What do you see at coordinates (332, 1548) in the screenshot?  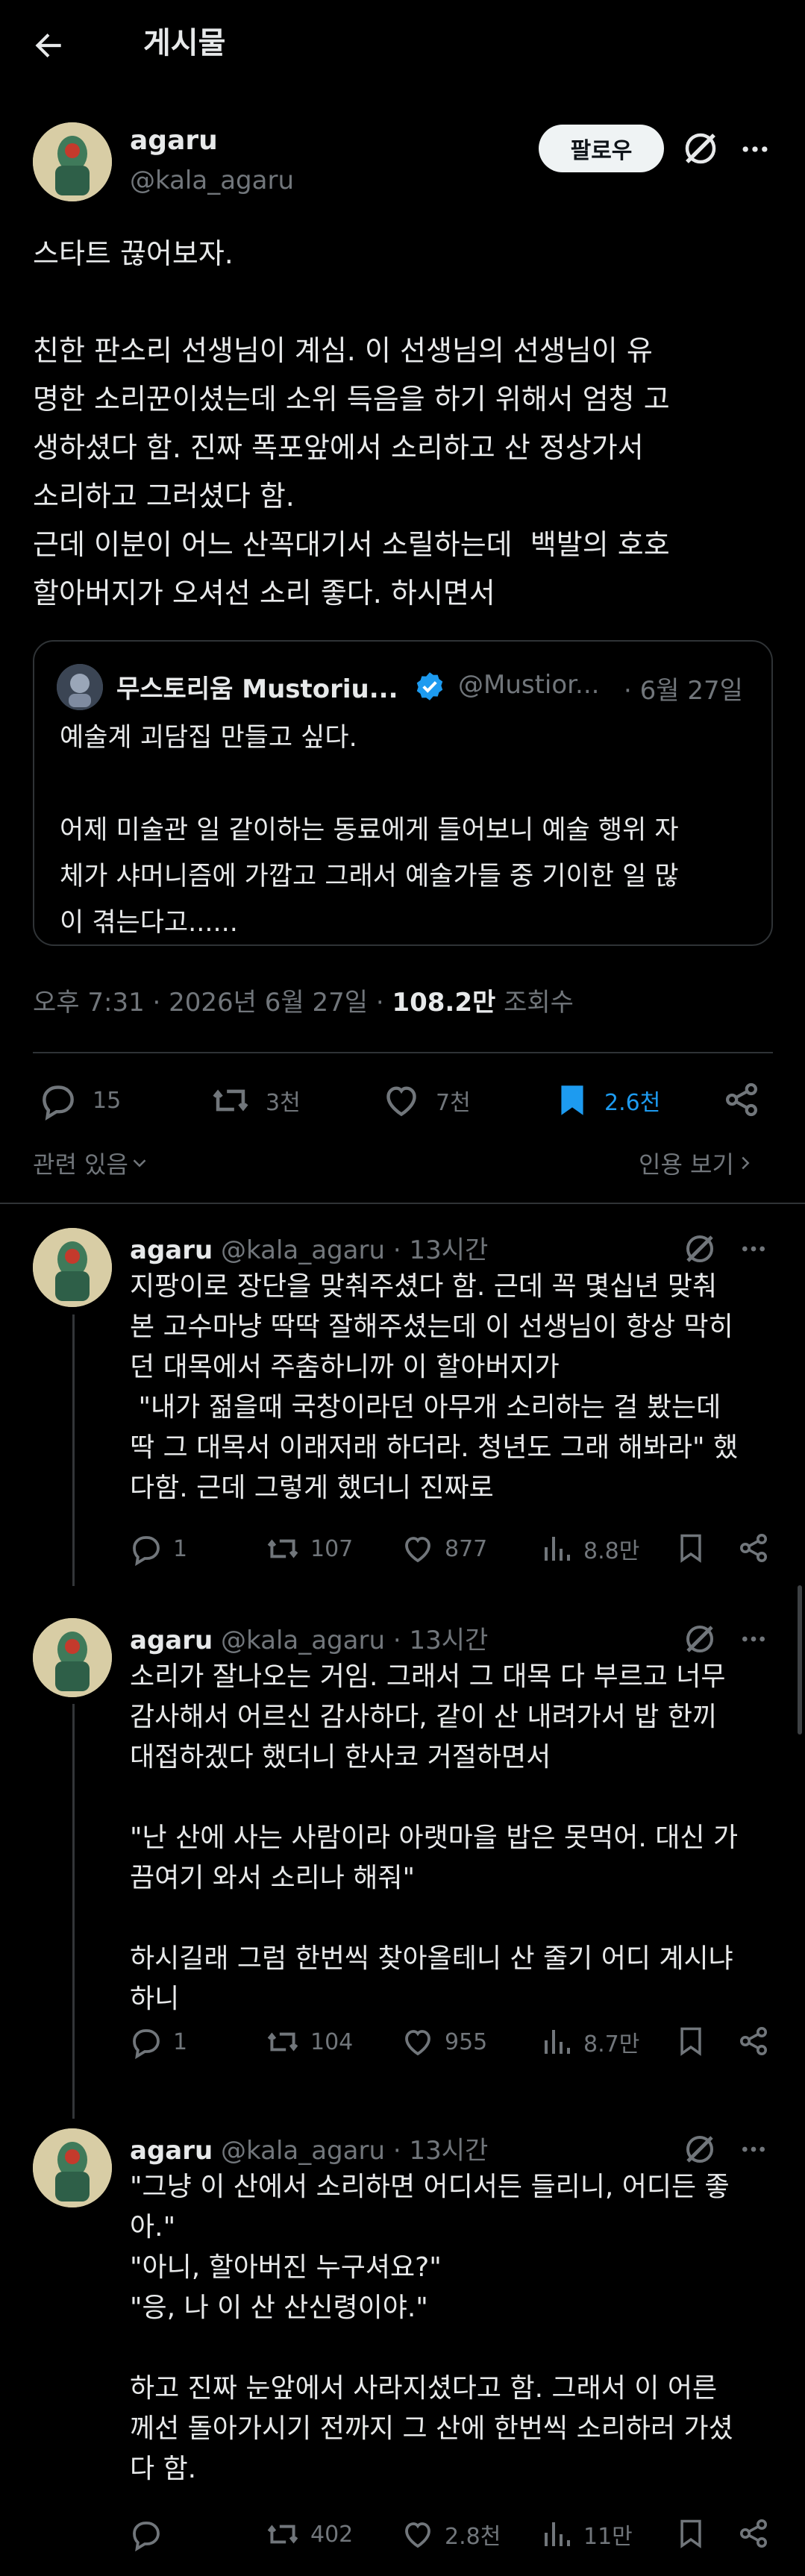 I see `repost-count: 107` at bounding box center [332, 1548].